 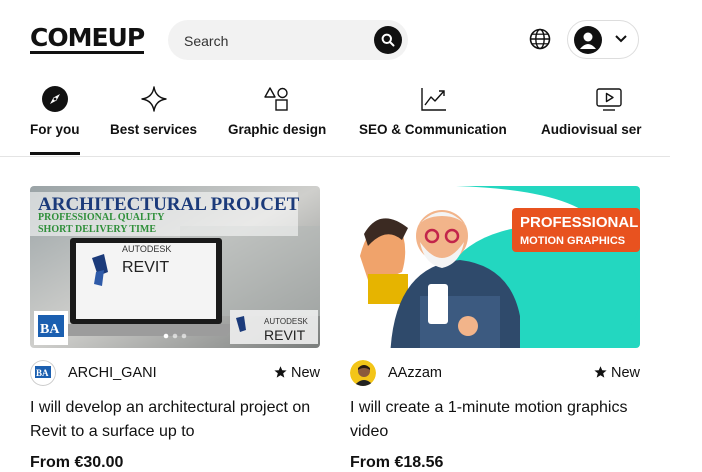 What do you see at coordinates (154, 129) in the screenshot?
I see `tab-label: Best services` at bounding box center [154, 129].